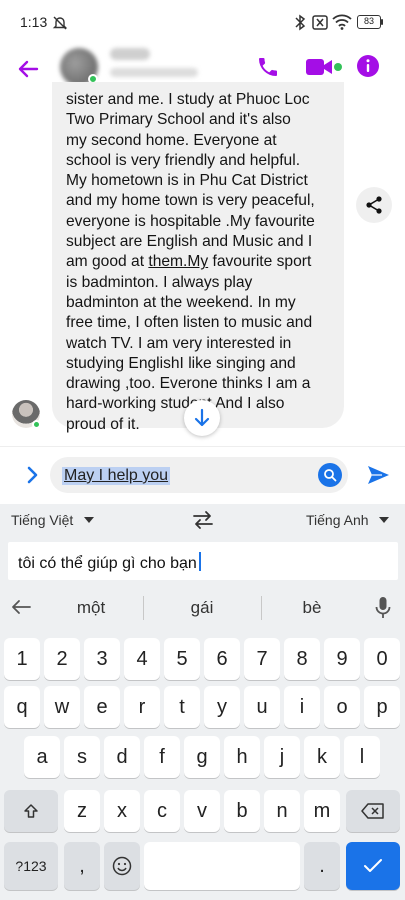 The height and width of the screenshot is (900, 405). I want to click on emoji-key, so click(122, 866).